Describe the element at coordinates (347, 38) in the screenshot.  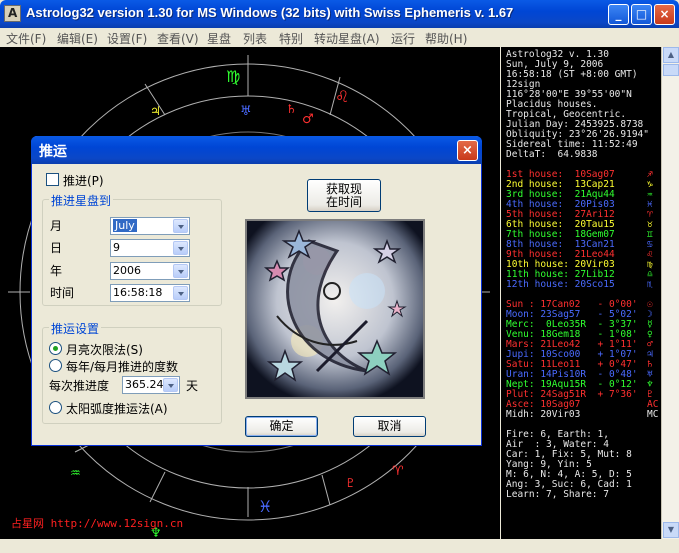
I see `menu-rotate-chart: 转动星盘(A)` at that location.